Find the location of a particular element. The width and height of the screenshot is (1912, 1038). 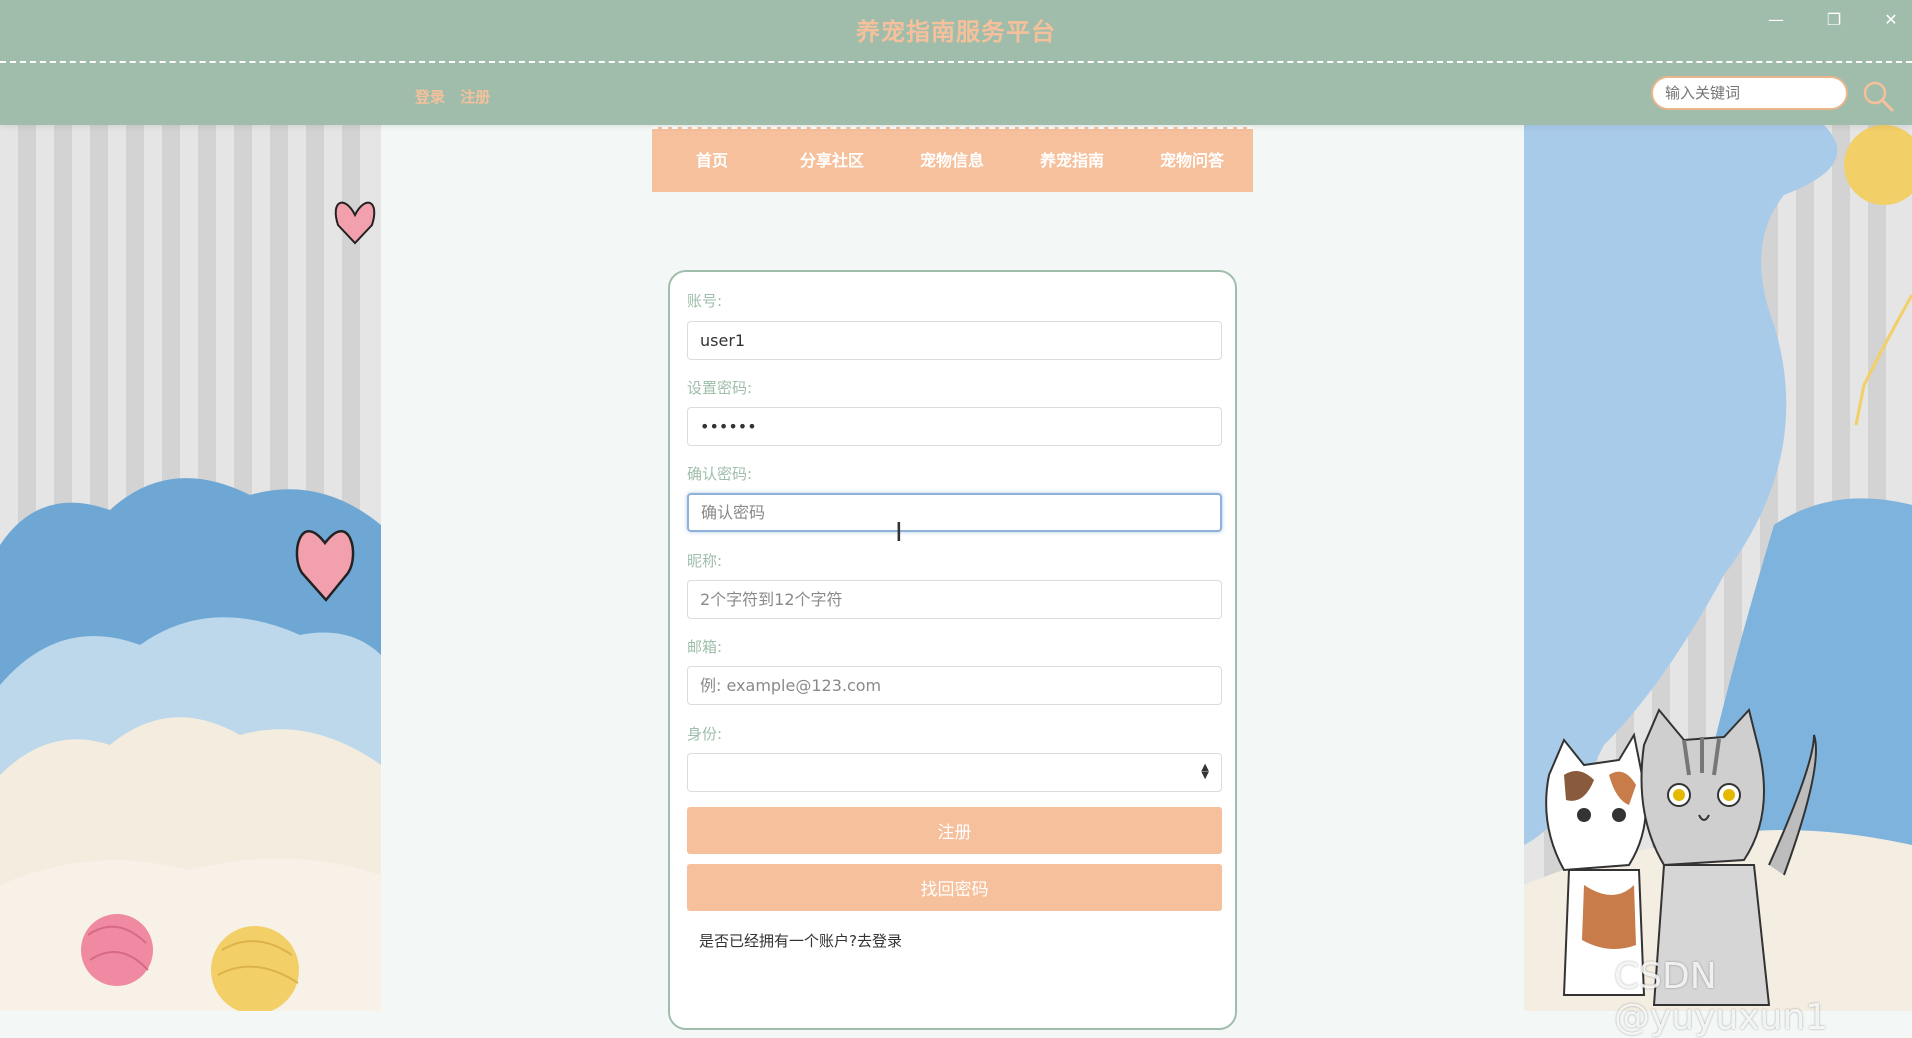

confirm-password-input is located at coordinates (954, 512).